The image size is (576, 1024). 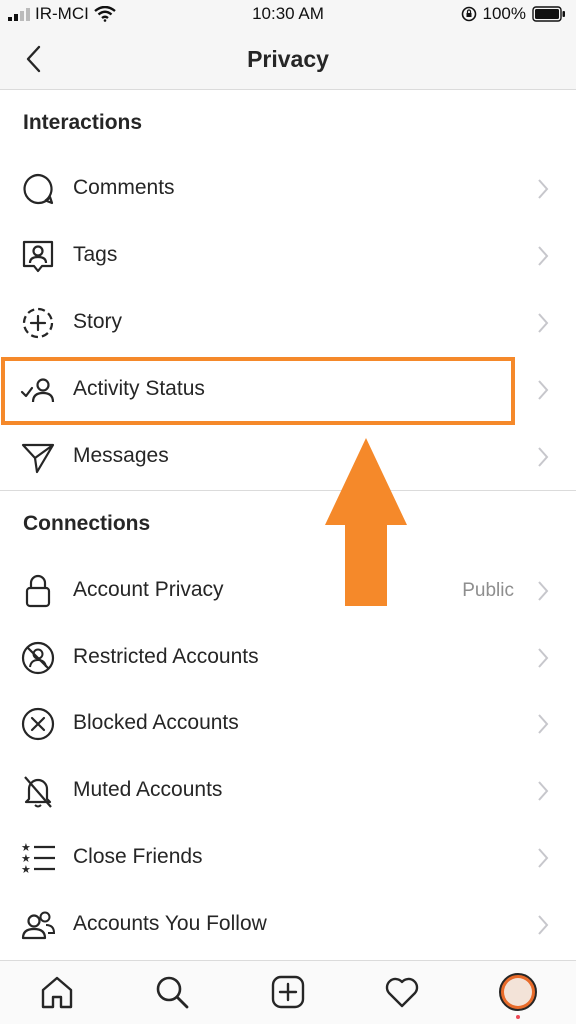 I want to click on row-label: Story, so click(x=98, y=321).